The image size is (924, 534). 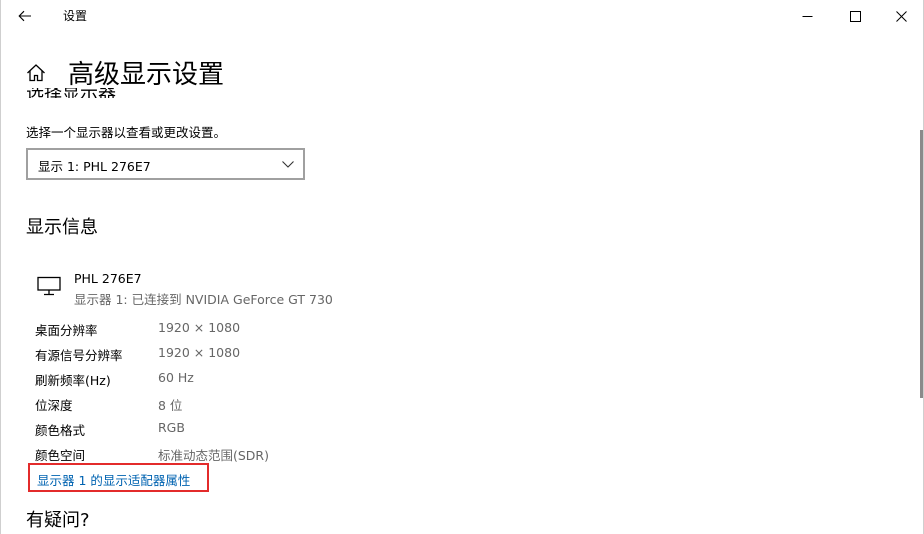 I want to click on maximize-icon, so click(x=855, y=16).